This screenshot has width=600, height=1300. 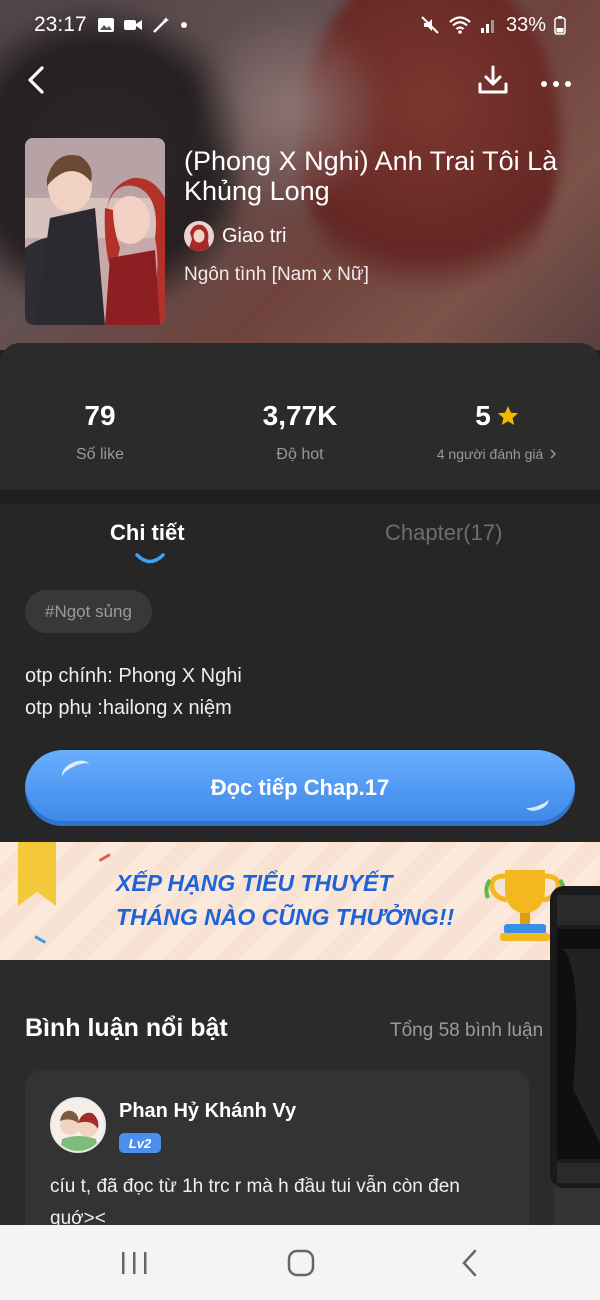 What do you see at coordinates (140, 1143) in the screenshot?
I see `user-level-badge: Lv2` at bounding box center [140, 1143].